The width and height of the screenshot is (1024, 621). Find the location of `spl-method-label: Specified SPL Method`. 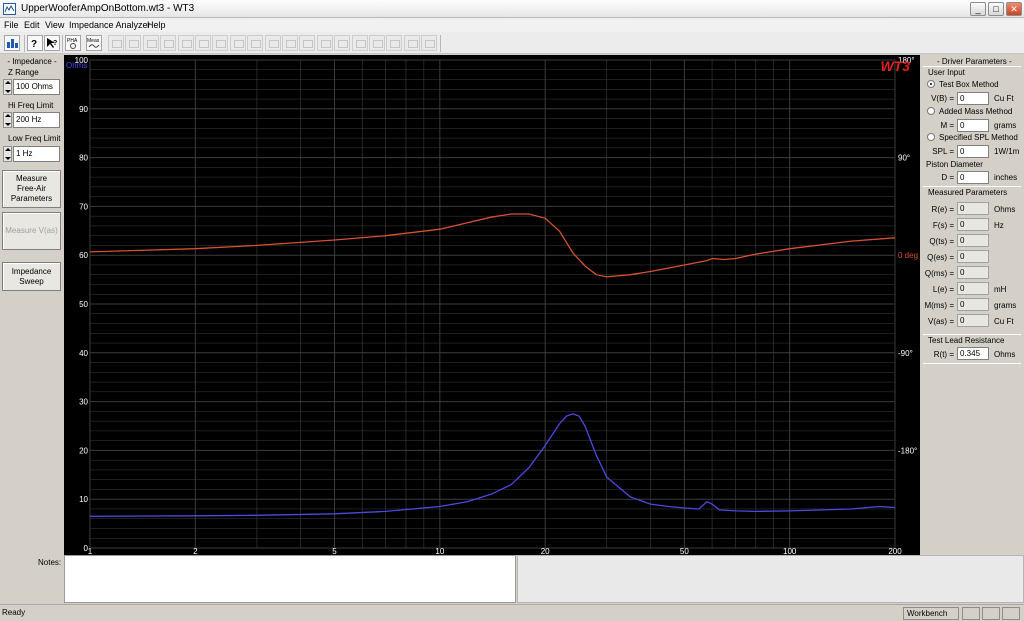

spl-method-label: Specified SPL Method is located at coordinates (978, 137).